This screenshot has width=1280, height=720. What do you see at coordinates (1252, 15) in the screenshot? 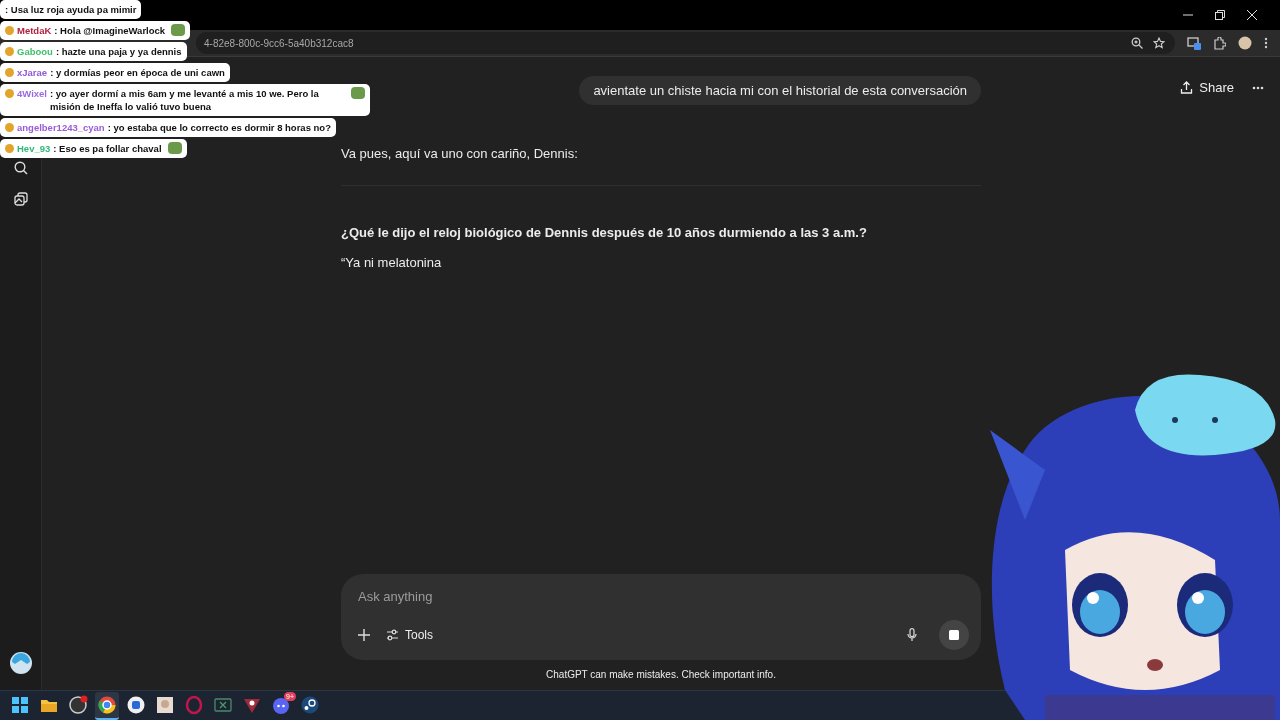
I see `close-icon` at bounding box center [1252, 15].